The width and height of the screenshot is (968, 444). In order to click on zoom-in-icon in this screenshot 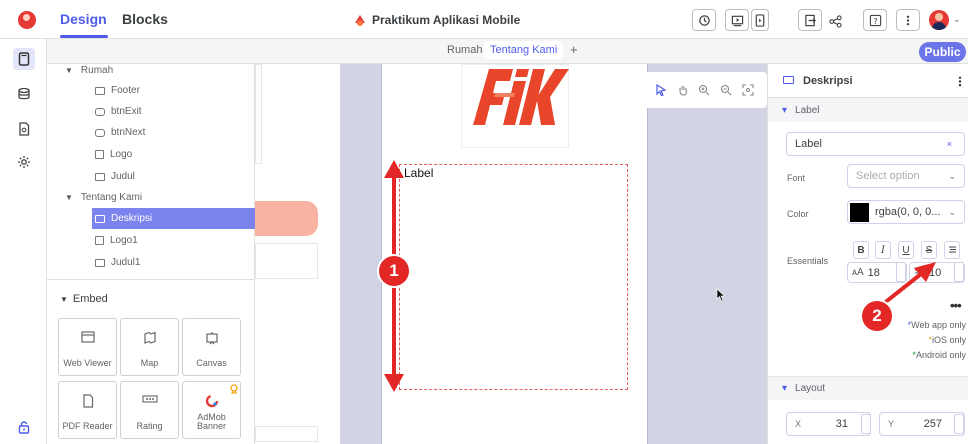, I will do `click(704, 90)`.